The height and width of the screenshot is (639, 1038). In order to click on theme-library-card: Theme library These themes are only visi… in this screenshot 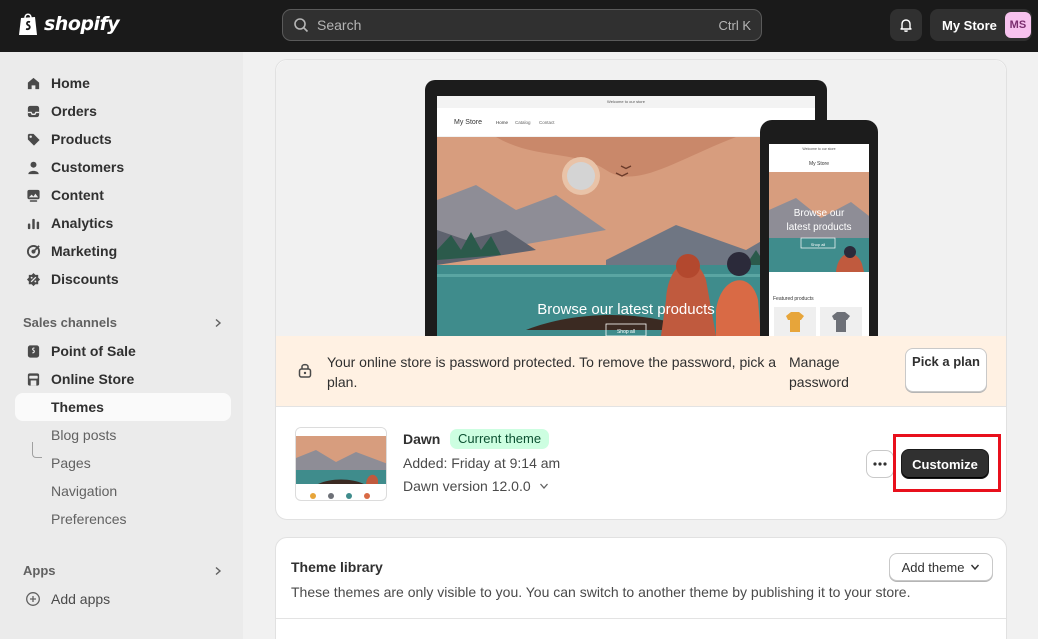, I will do `click(641, 588)`.